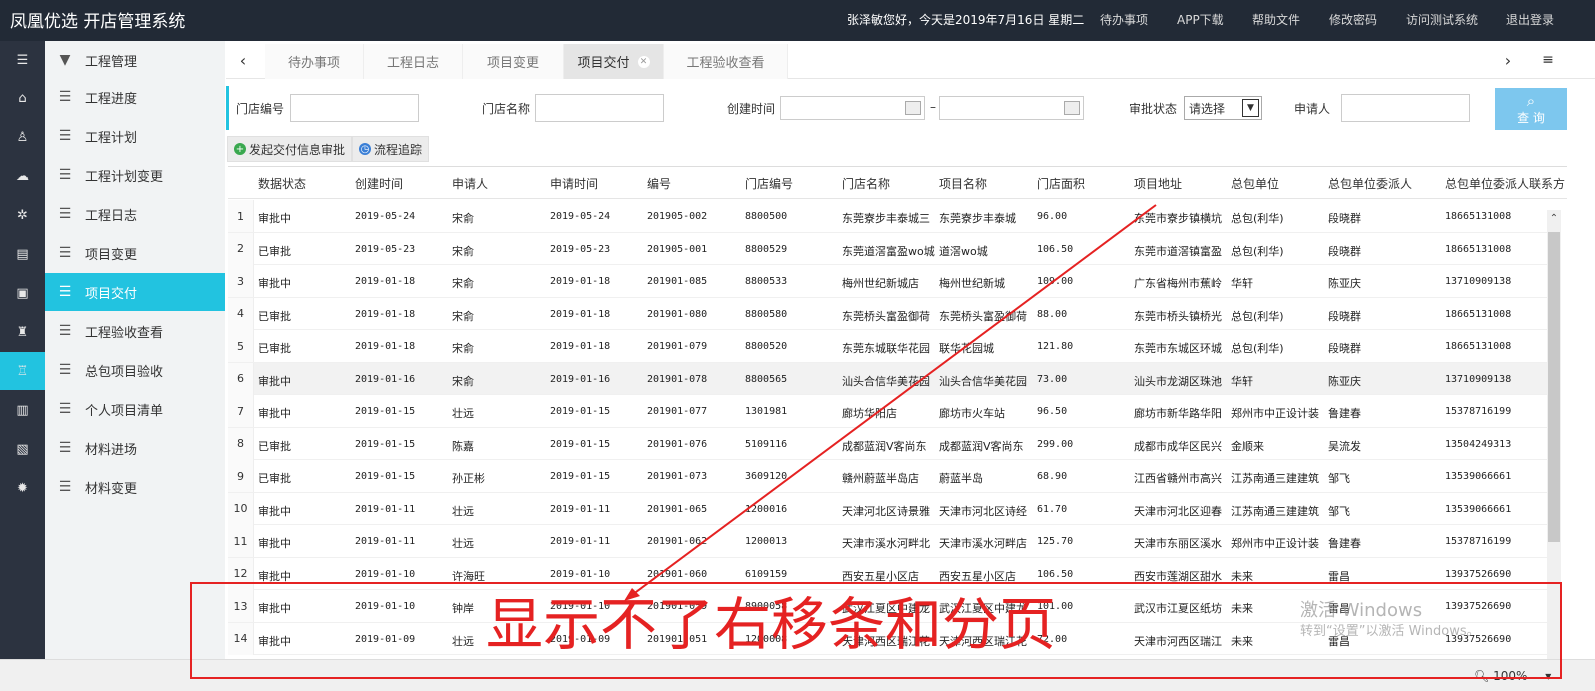 This screenshot has height=691, width=1595. I want to click on process-trace-button: ◷ 流程追踪, so click(391, 149).